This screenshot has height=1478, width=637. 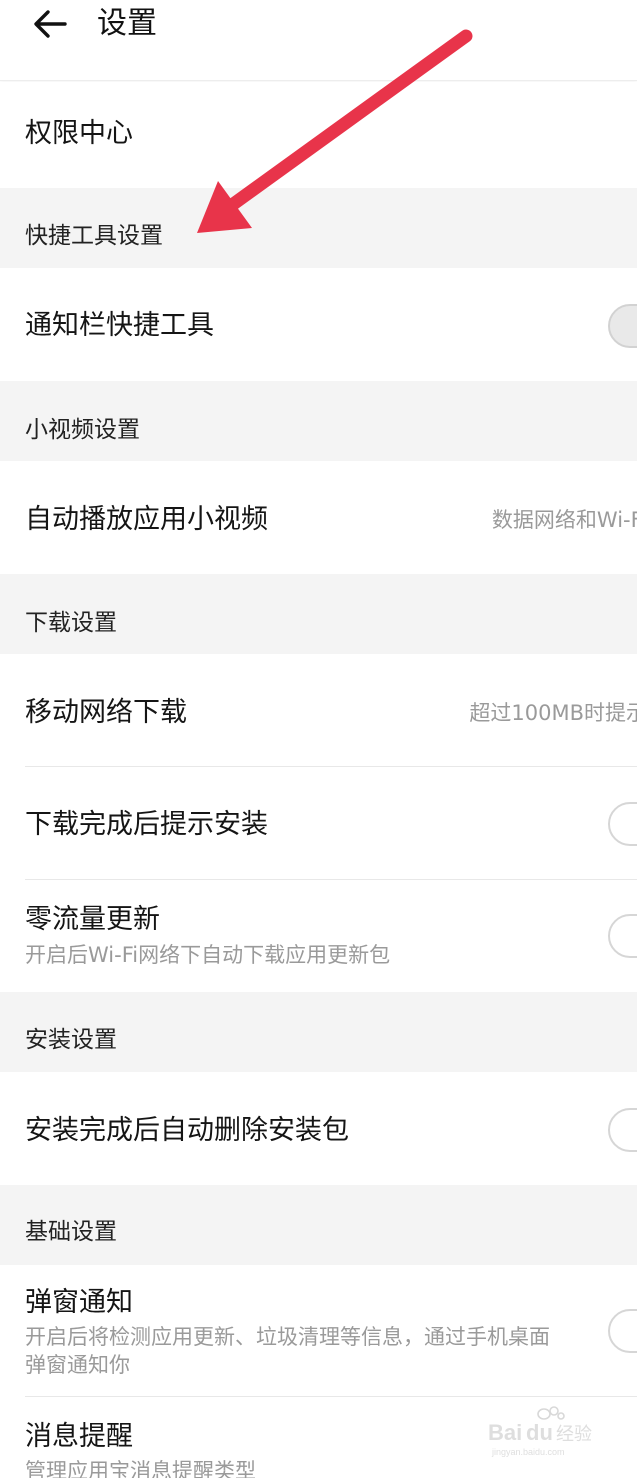 I want to click on svg-text: Bai, so click(x=505, y=1432).